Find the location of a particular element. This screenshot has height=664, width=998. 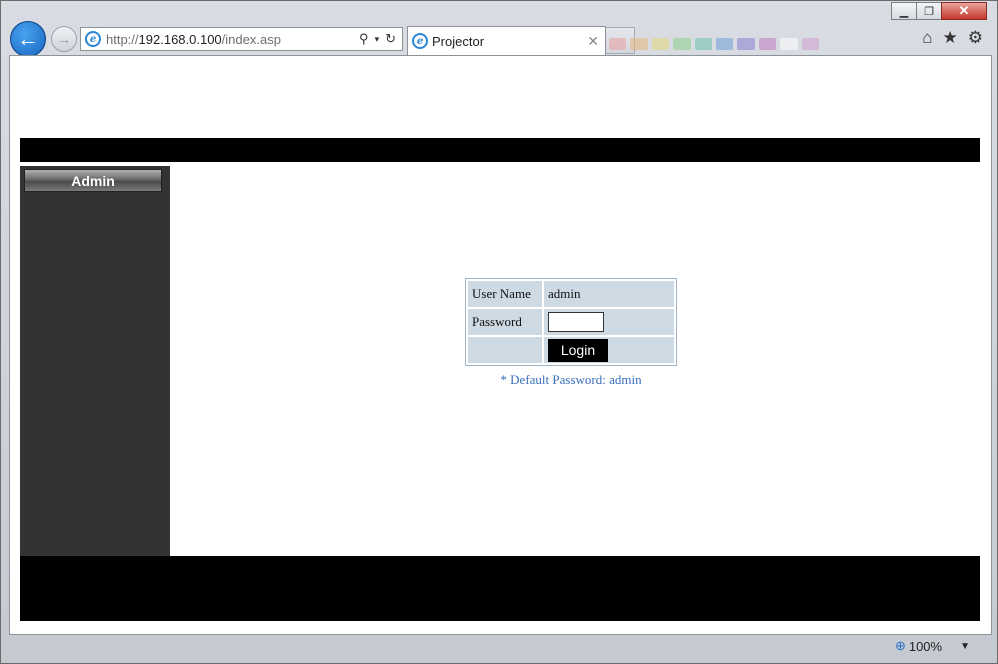

default-password-note: * Default Password: admin is located at coordinates (571, 379).